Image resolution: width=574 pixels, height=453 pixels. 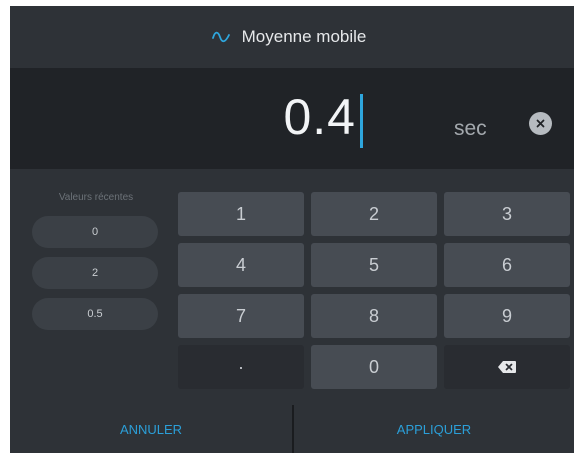 I want to click on clear-x-icon, so click(x=540, y=123).